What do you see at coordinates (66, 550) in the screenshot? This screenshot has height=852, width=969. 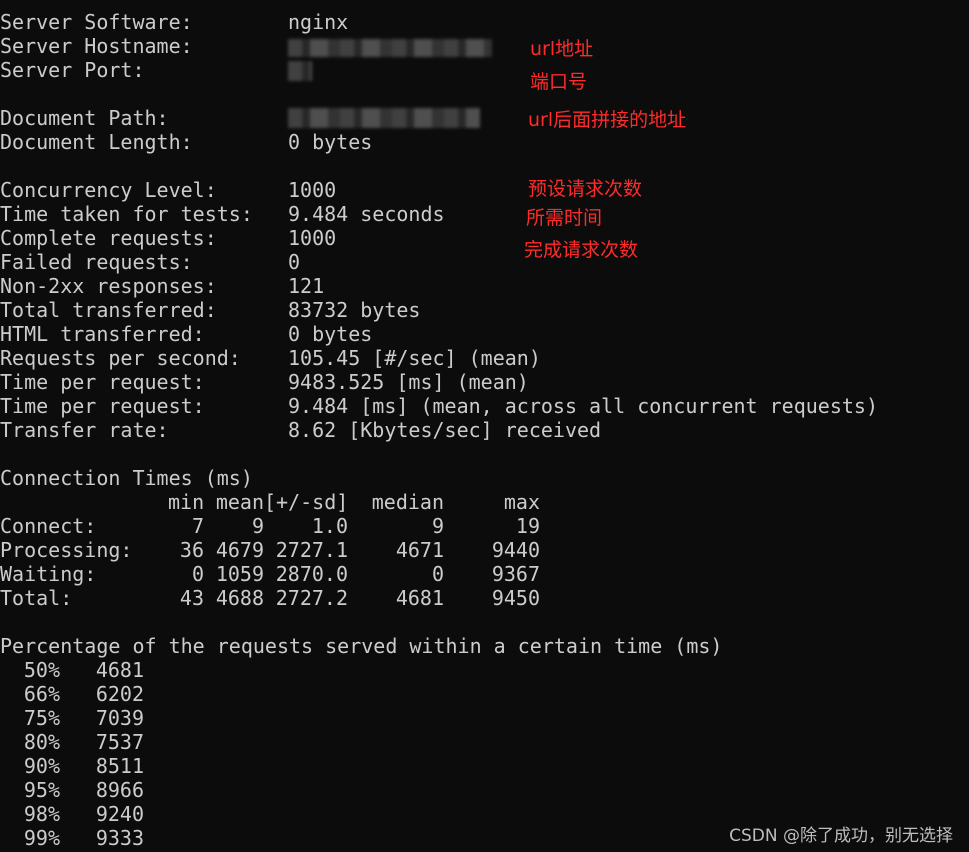 I see `row-name: Processing:` at bounding box center [66, 550].